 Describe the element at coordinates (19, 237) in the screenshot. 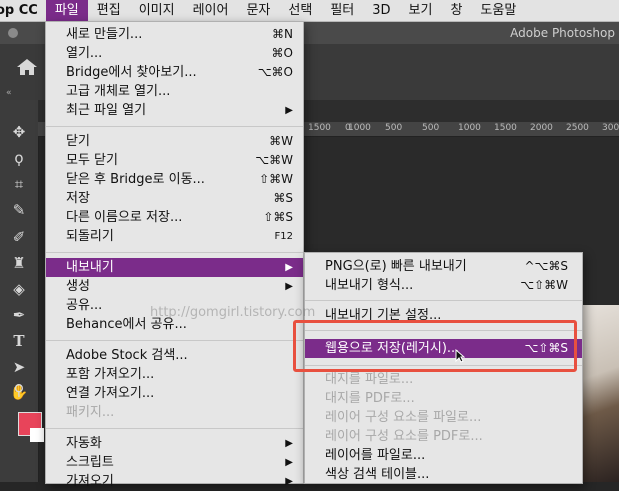

I see `brush-icon: ✐` at that location.